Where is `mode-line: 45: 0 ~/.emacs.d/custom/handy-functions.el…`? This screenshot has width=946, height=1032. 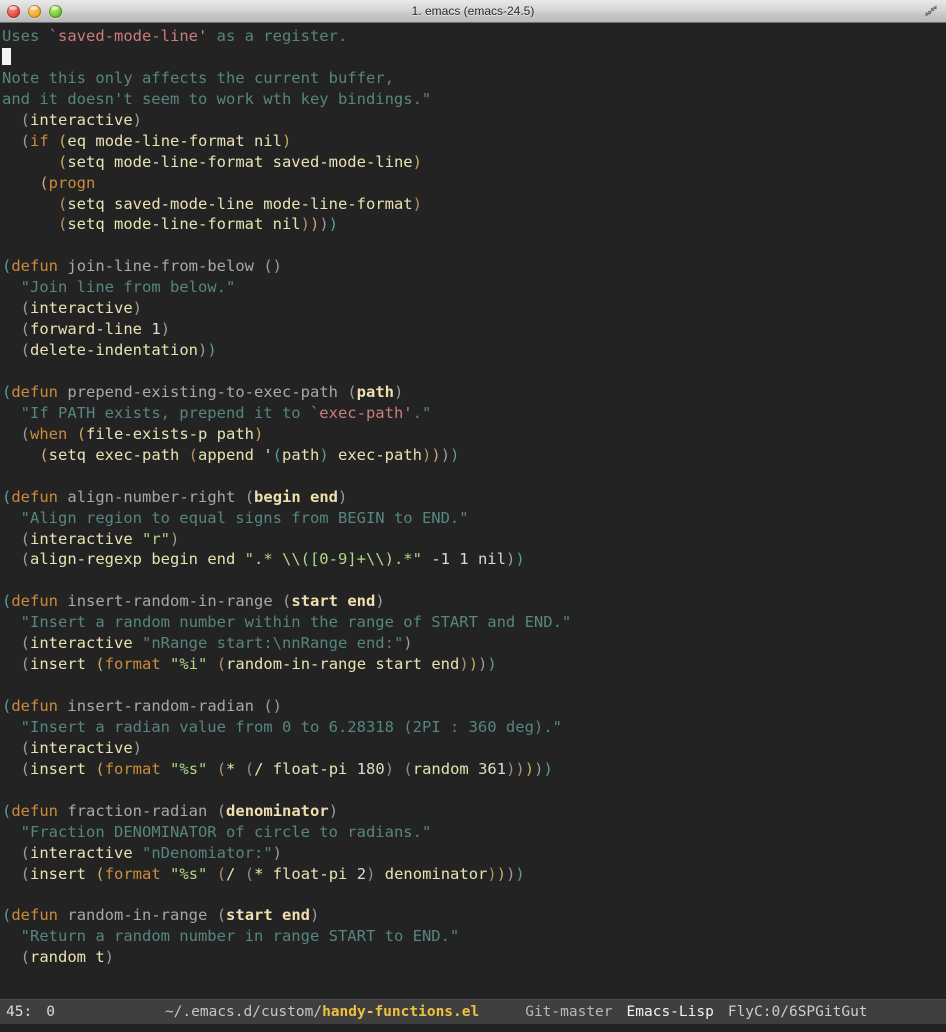 mode-line: 45: 0 ~/.emacs.d/custom/handy-functions.el… is located at coordinates (473, 1011).